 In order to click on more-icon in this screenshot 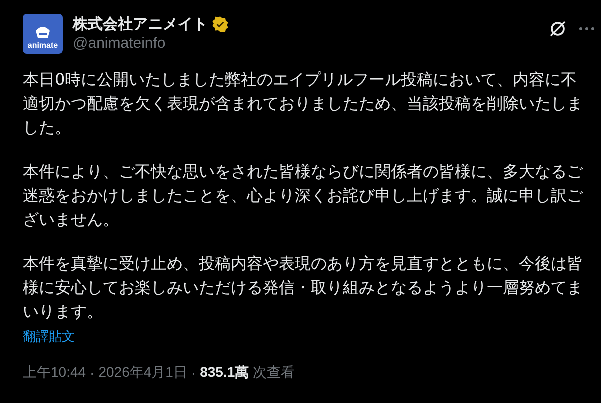, I will do `click(587, 29)`.